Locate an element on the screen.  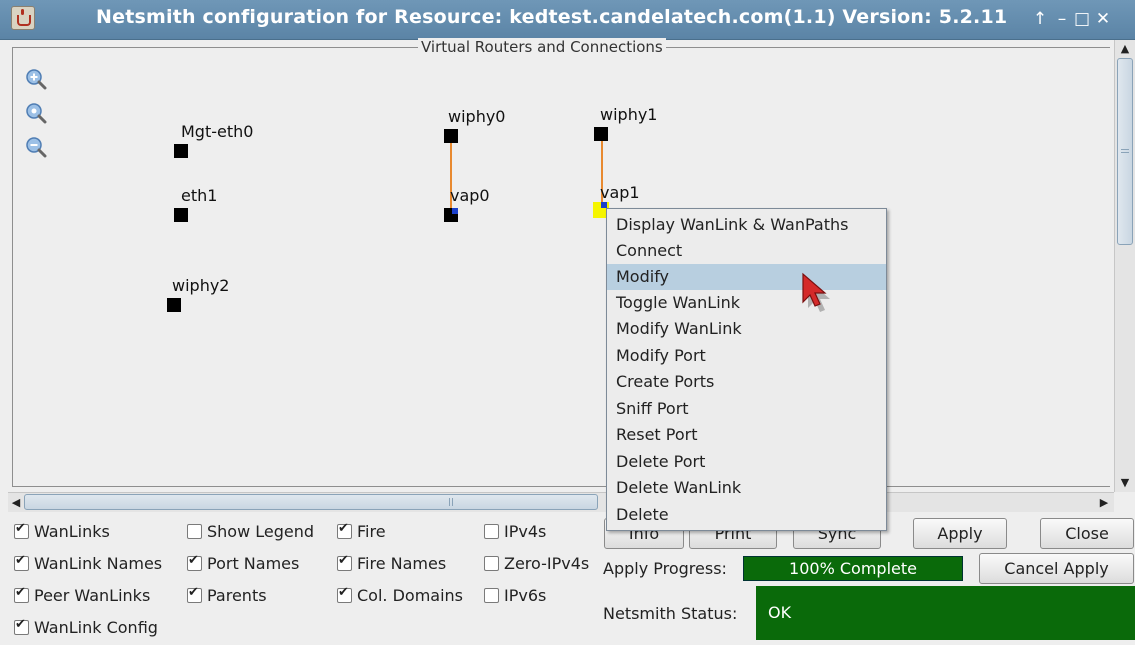
checkbox-label: Zero-IPv4s is located at coordinates (547, 563).